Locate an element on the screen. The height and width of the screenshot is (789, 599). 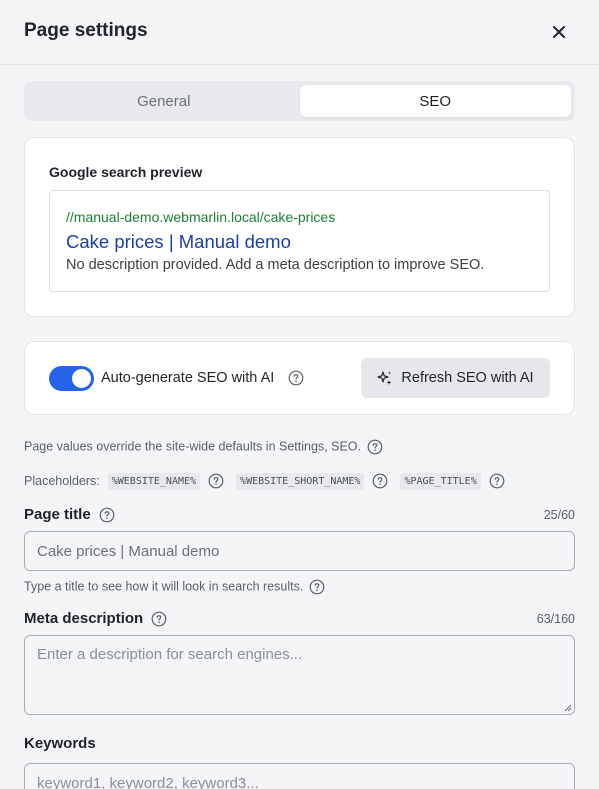
meta-description-label: Meta description is located at coordinates (95, 618).